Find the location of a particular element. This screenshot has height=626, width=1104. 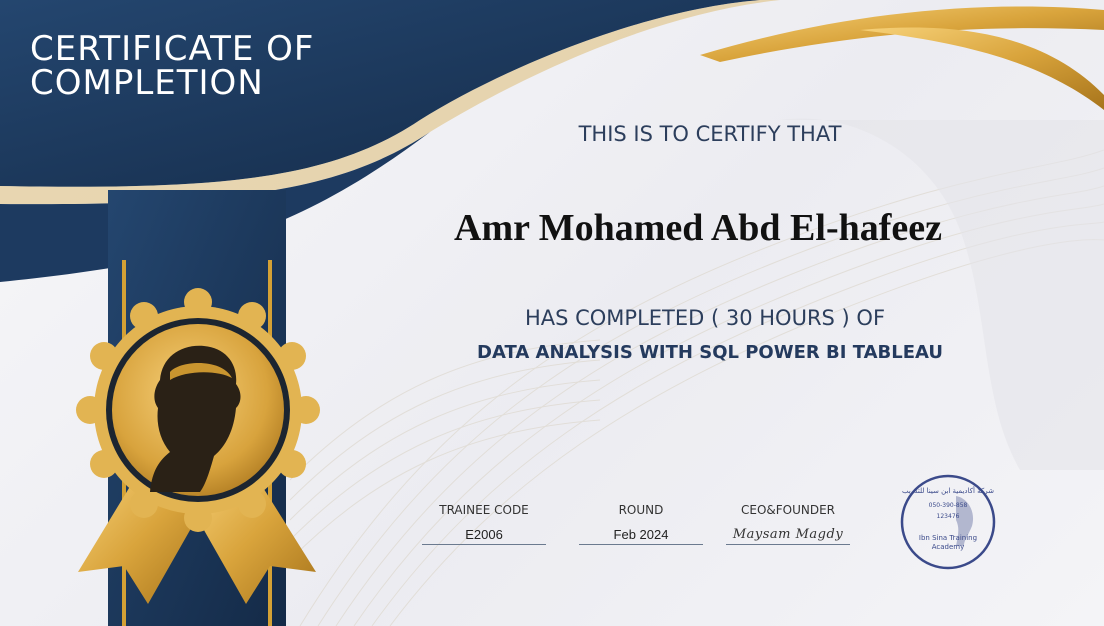

trainee-code-value: E2006 is located at coordinates (484, 534).